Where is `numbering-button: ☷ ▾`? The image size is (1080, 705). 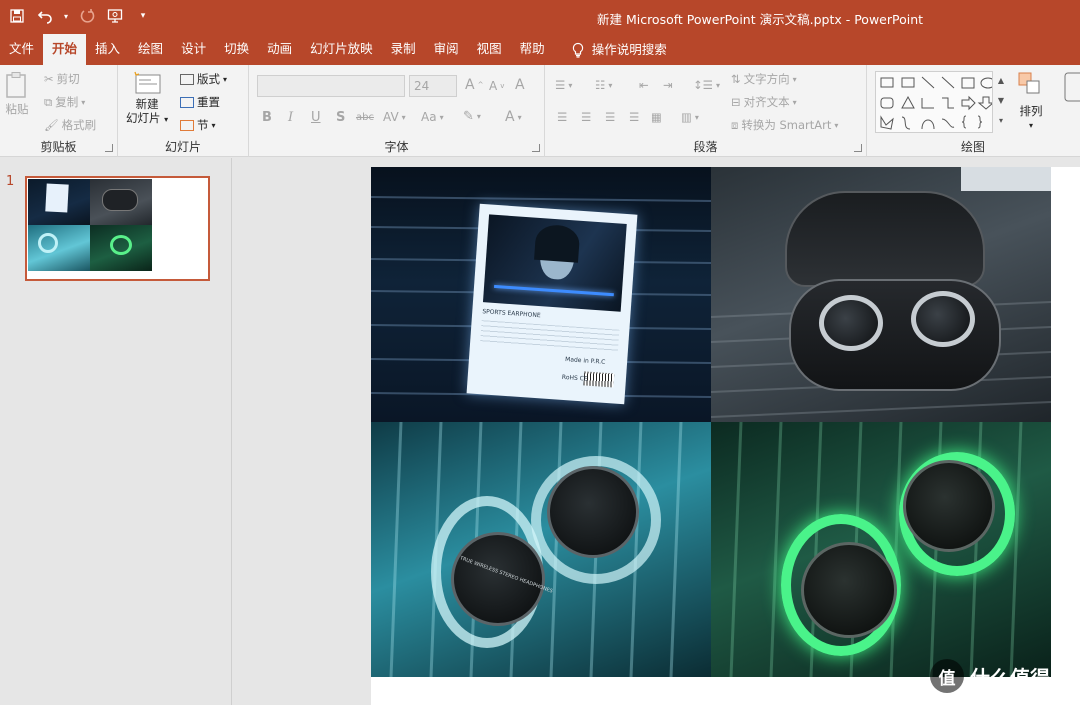 numbering-button: ☷ ▾ is located at coordinates (603, 85).